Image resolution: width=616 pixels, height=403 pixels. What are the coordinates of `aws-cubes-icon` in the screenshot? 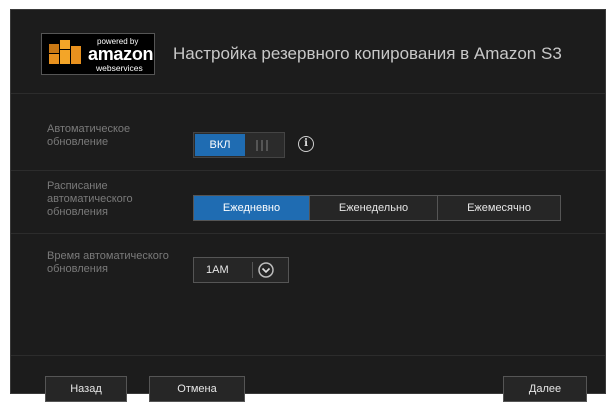 It's located at (65, 52).